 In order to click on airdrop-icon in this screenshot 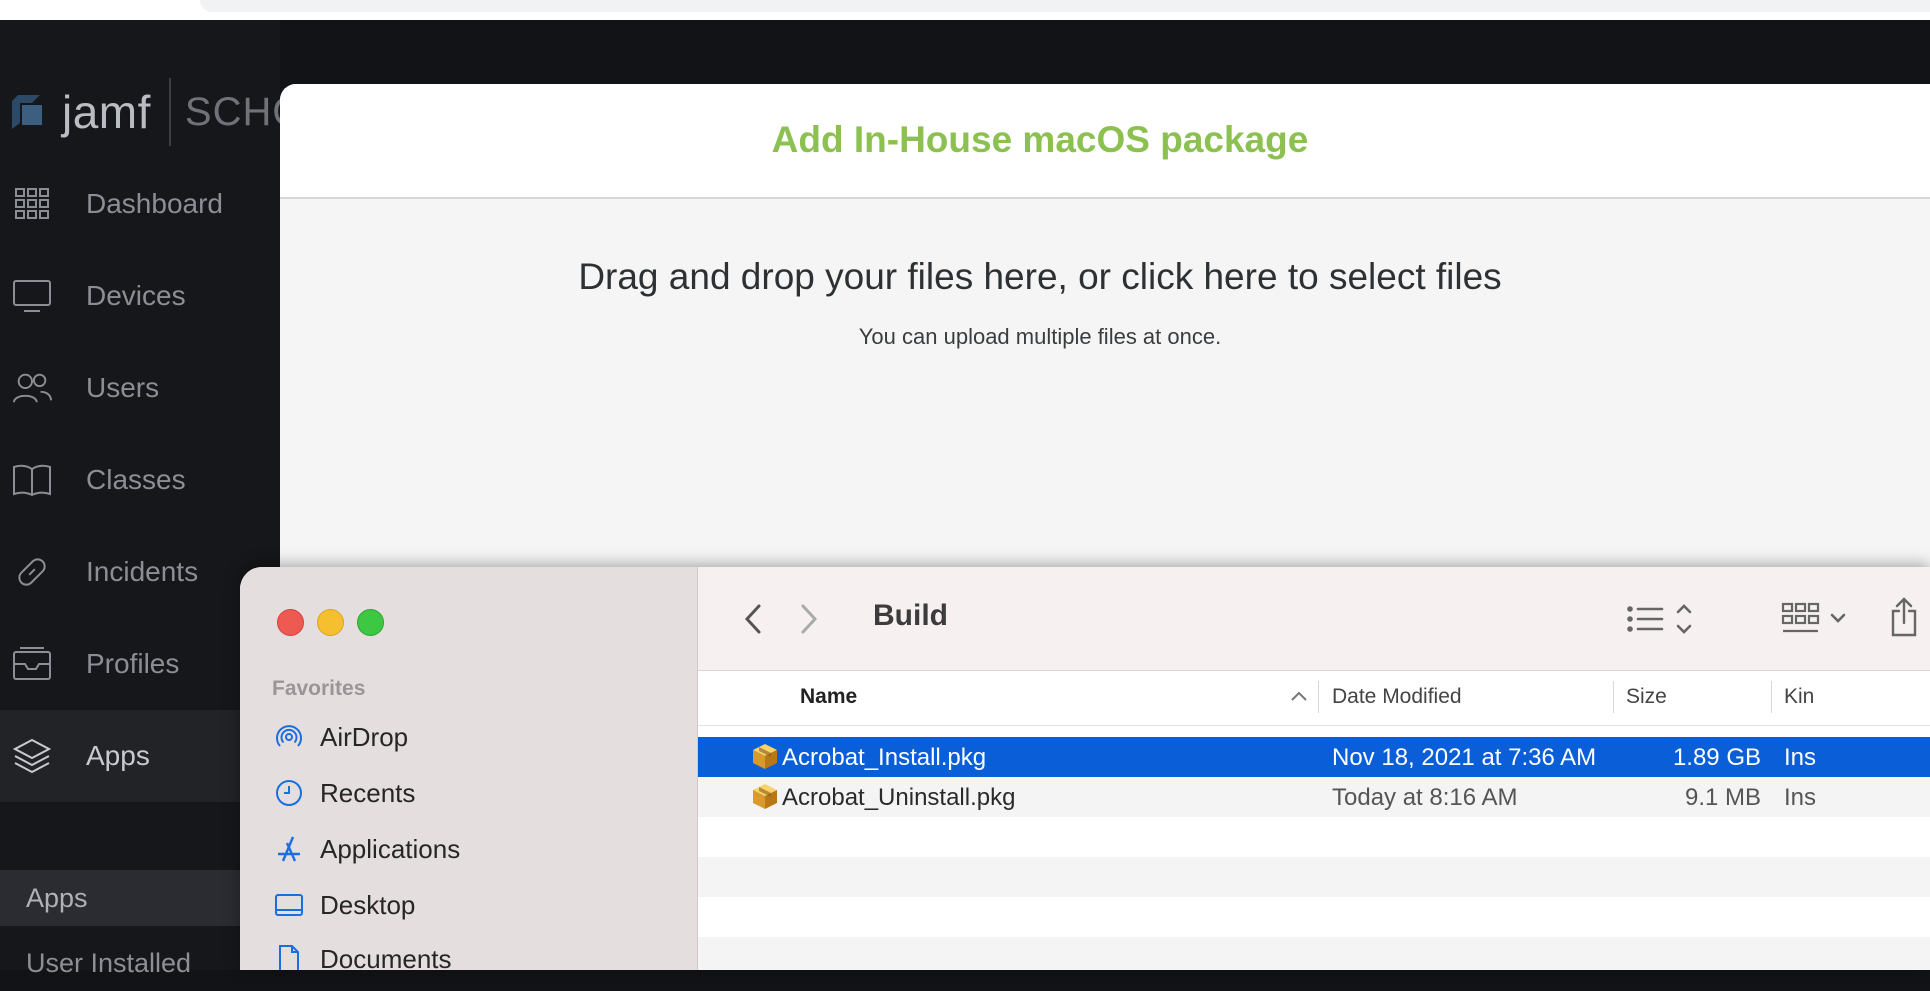, I will do `click(289, 737)`.